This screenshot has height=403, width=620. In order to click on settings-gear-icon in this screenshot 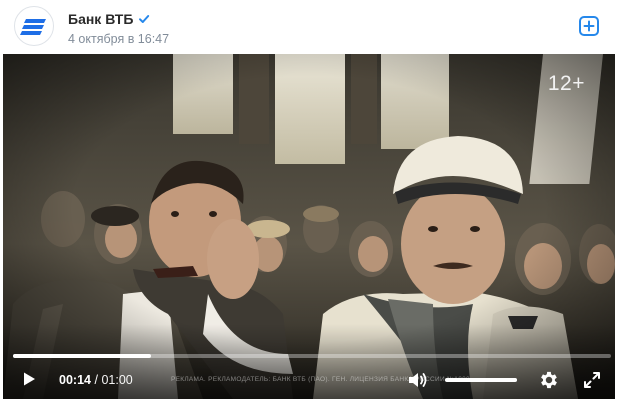, I will do `click(549, 380)`.